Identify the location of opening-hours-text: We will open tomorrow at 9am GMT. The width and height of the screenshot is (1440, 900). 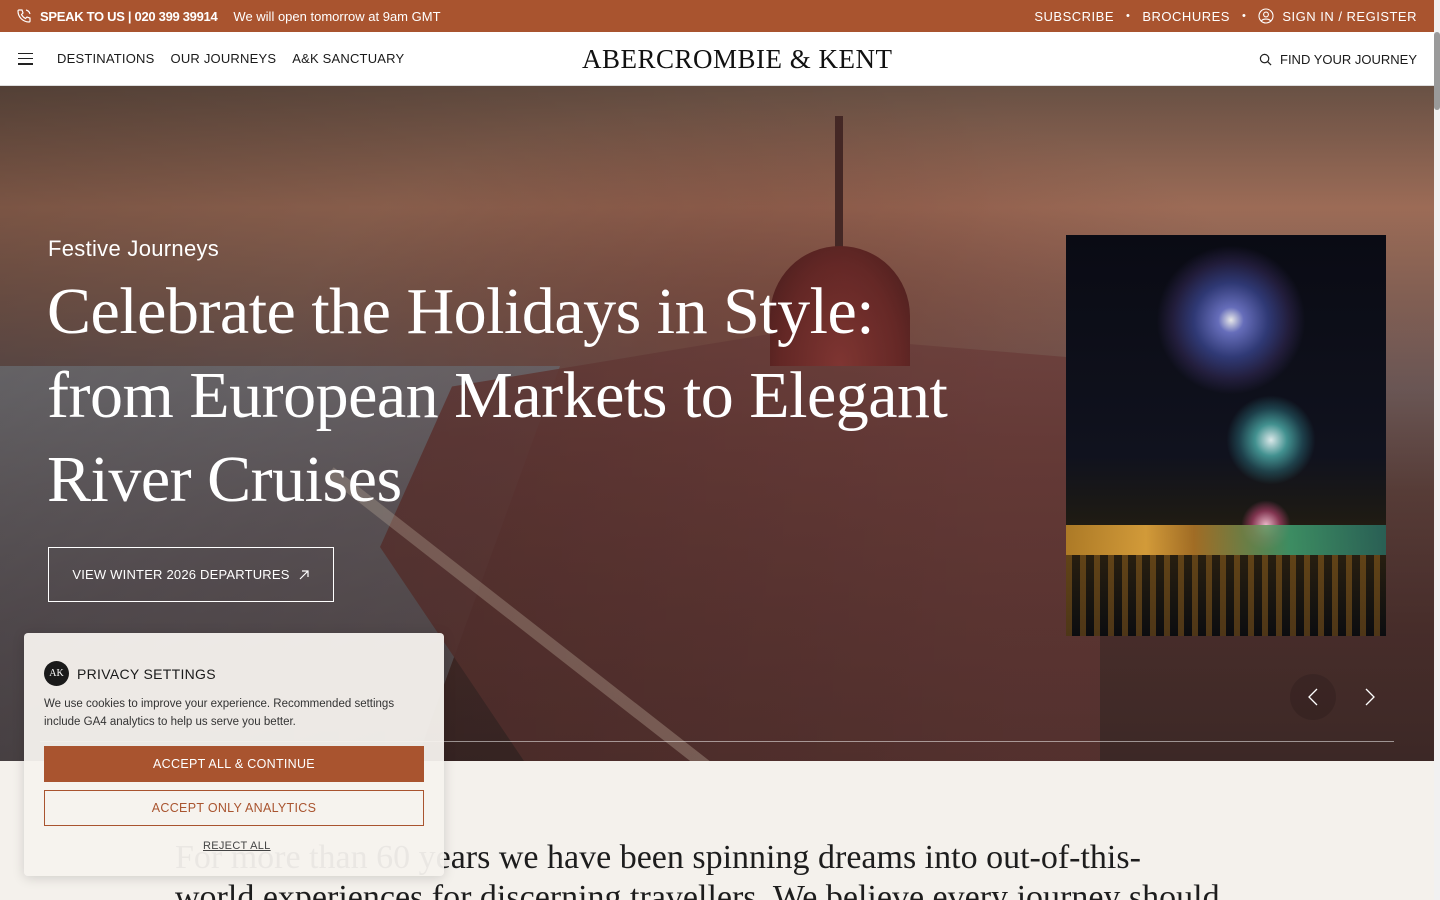
(337, 16).